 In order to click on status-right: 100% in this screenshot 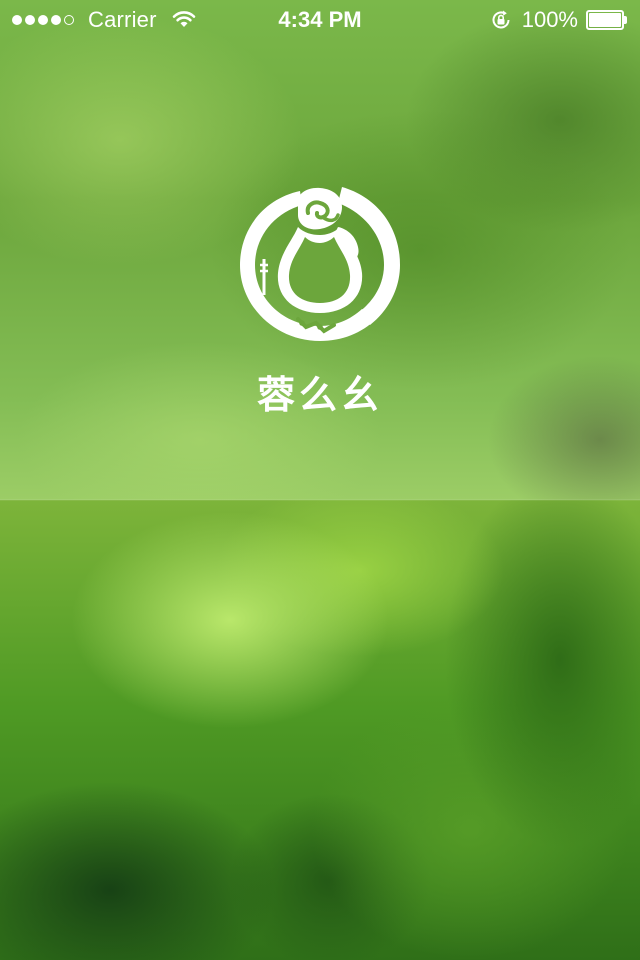, I will do `click(559, 20)`.